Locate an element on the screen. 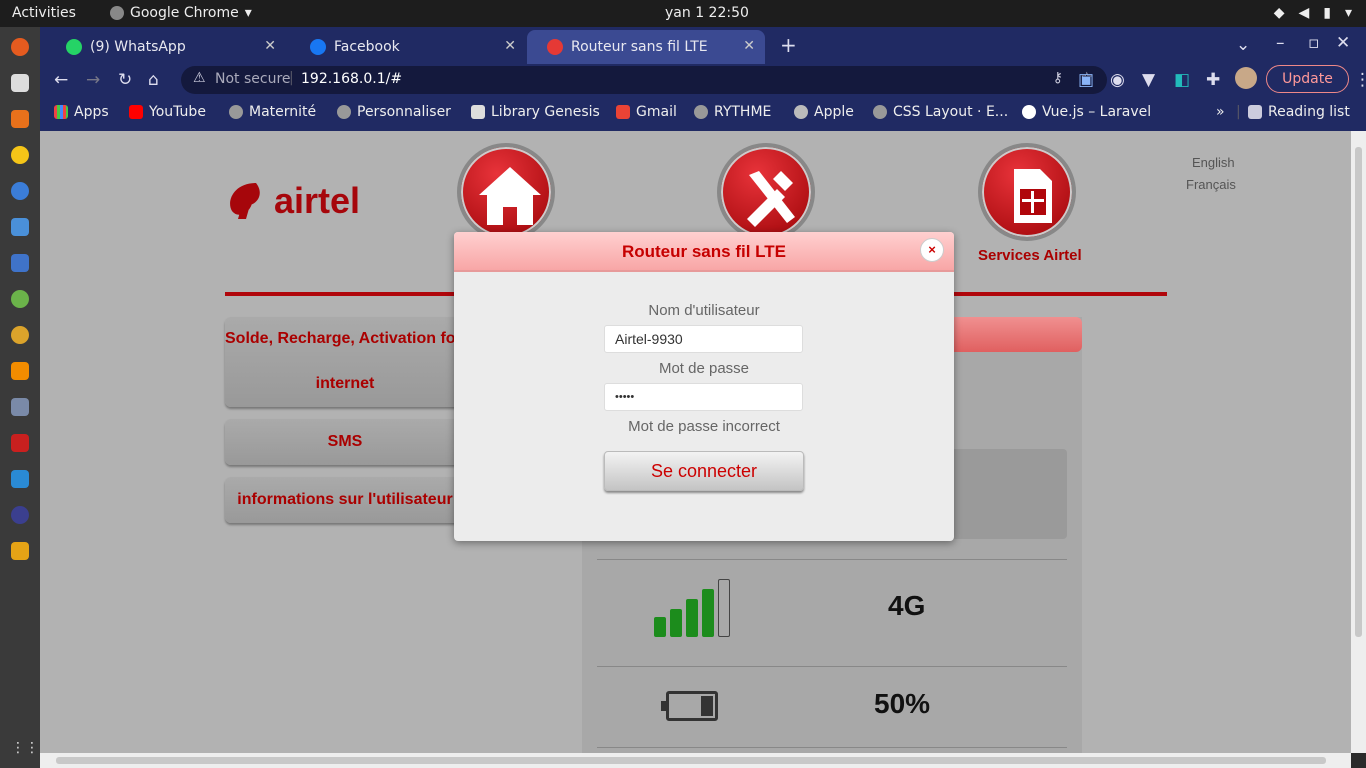 Image resolution: width=1366 pixels, height=768 pixels. forward-icon: → is located at coordinates (93, 80).